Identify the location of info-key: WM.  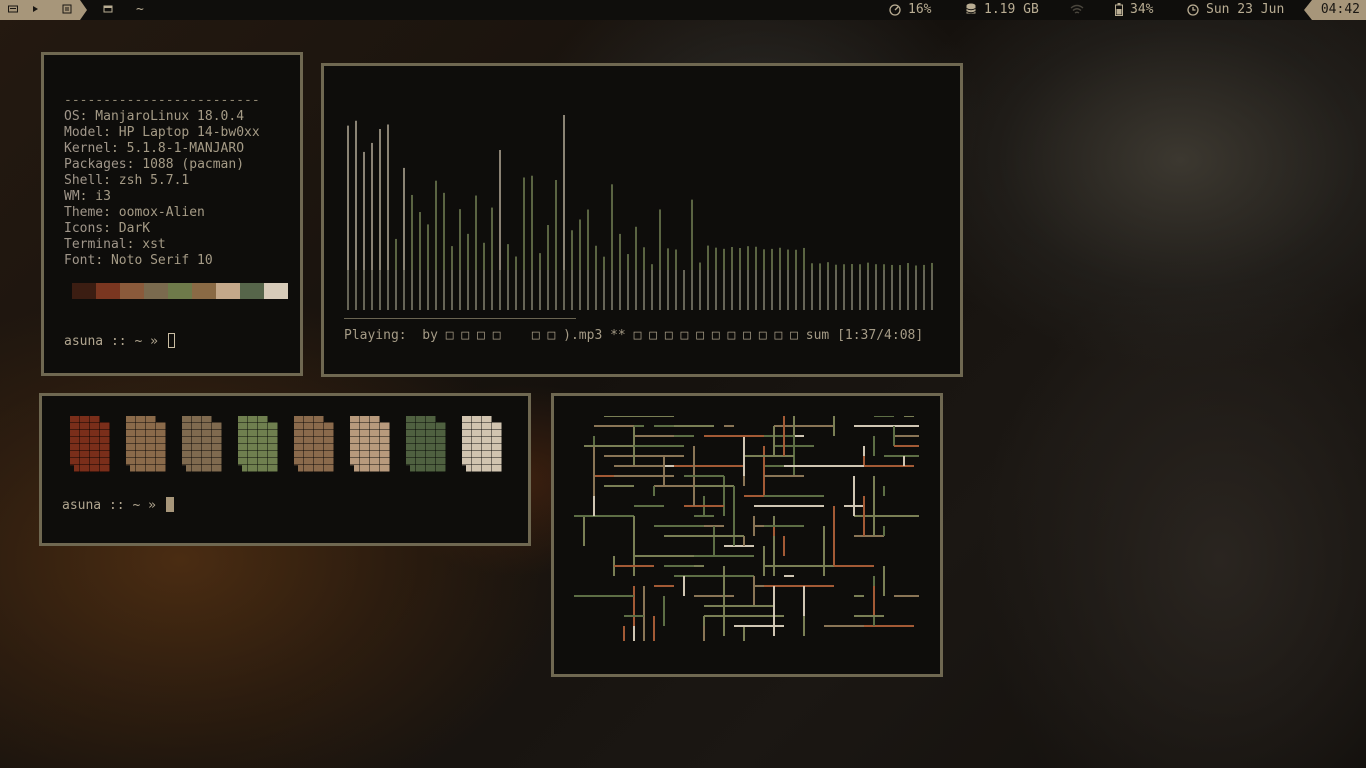
(72, 196).